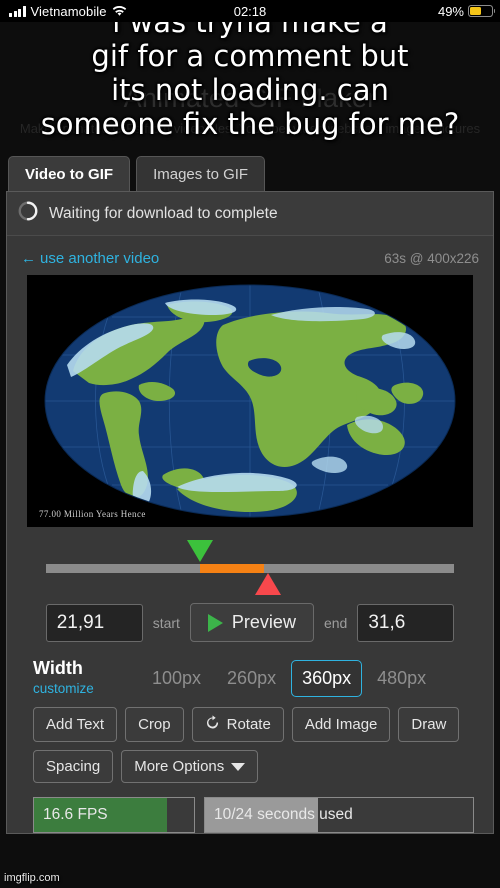  Describe the element at coordinates (163, 213) in the screenshot. I see `download-status-text: Waiting for download to complete` at that location.